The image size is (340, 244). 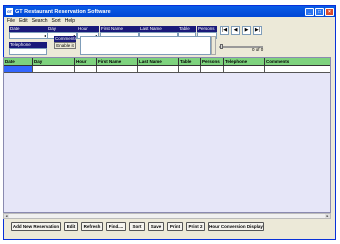 I want to click on record-count: 0 of 0, so click(x=258, y=49).